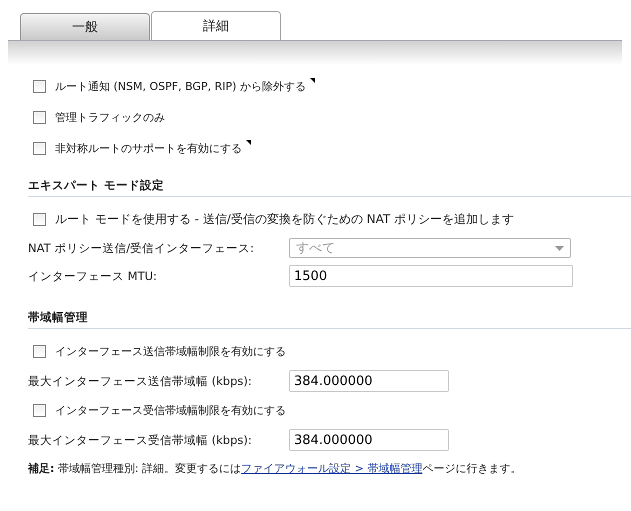 The height and width of the screenshot is (511, 631). I want to click on settings-link: ファイアウォール設定 > 帯域幅管理, so click(331, 468).